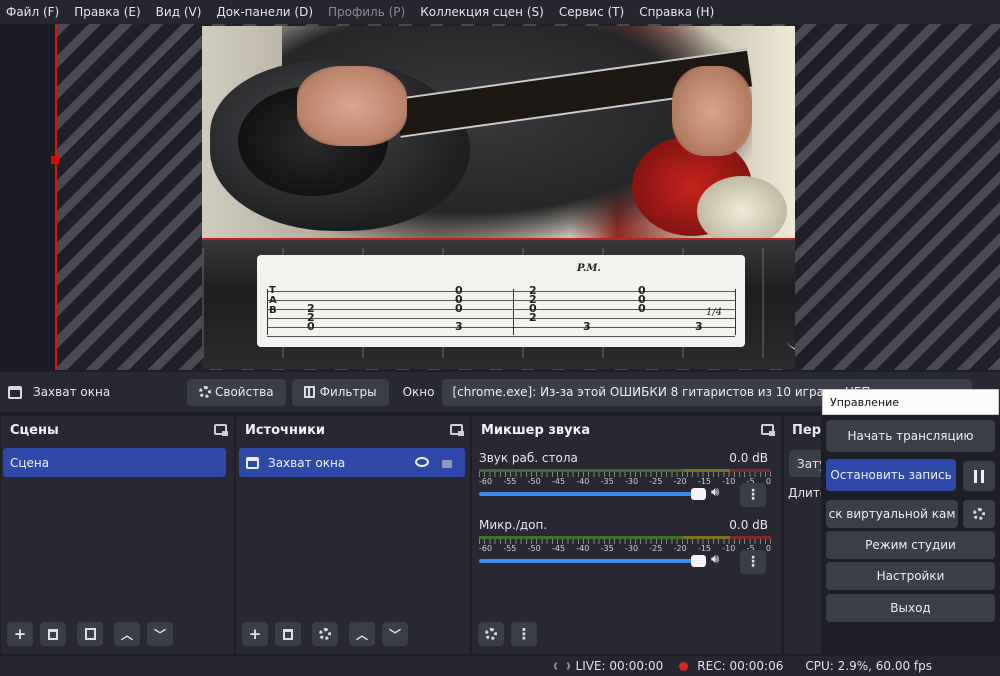  What do you see at coordinates (528, 458) in the screenshot?
I see `channel-name: Звук раб. стола` at bounding box center [528, 458].